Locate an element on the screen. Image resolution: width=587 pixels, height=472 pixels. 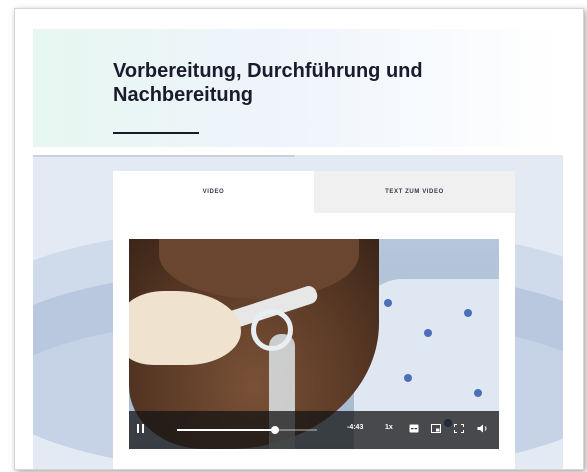
picture-in-picture-icon is located at coordinates (436, 428).